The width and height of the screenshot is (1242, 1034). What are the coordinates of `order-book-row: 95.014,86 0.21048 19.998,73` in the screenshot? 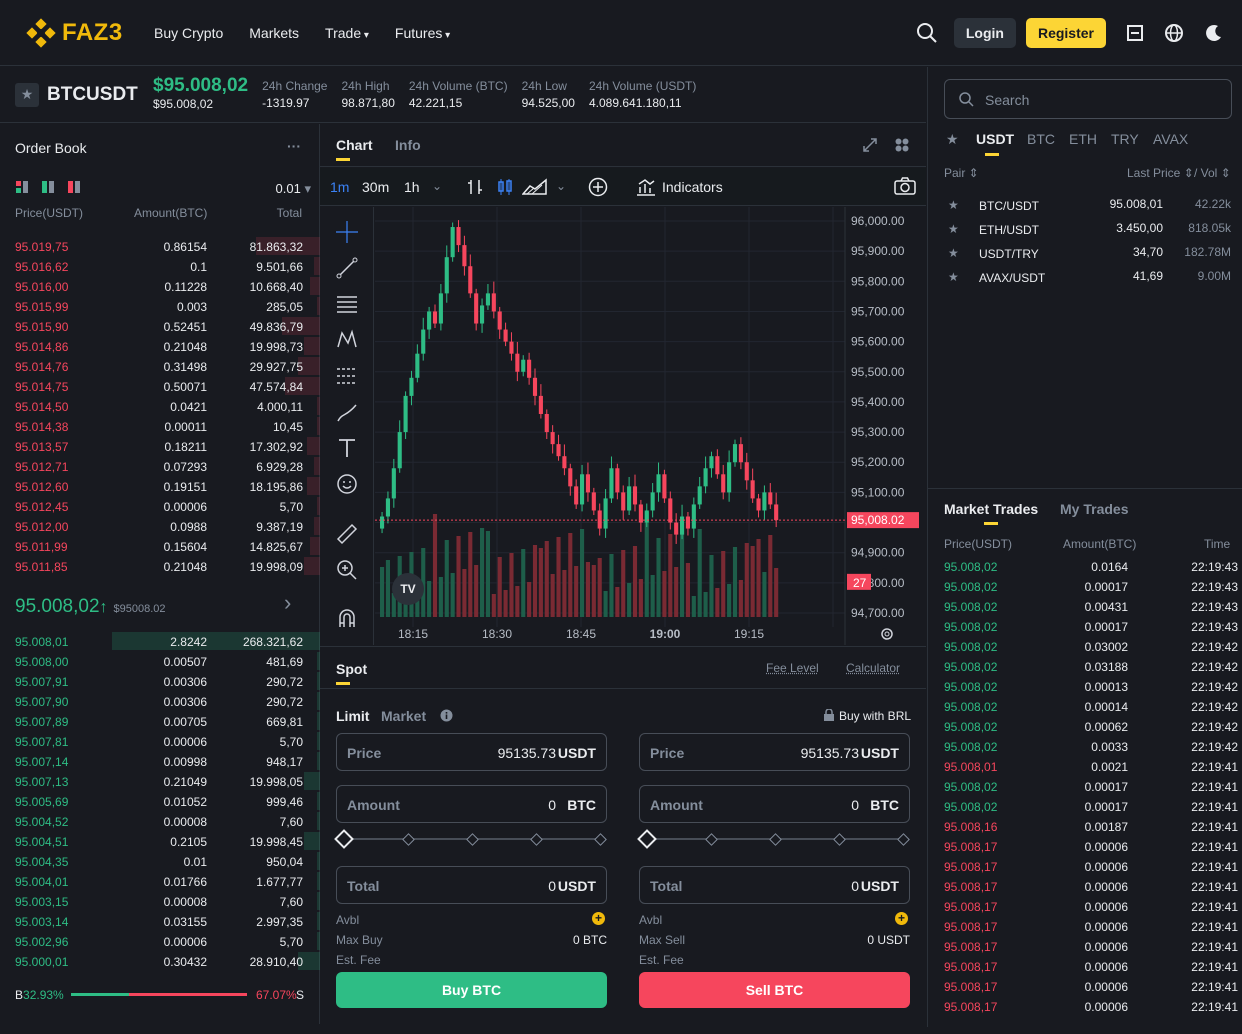 It's located at (160, 347).